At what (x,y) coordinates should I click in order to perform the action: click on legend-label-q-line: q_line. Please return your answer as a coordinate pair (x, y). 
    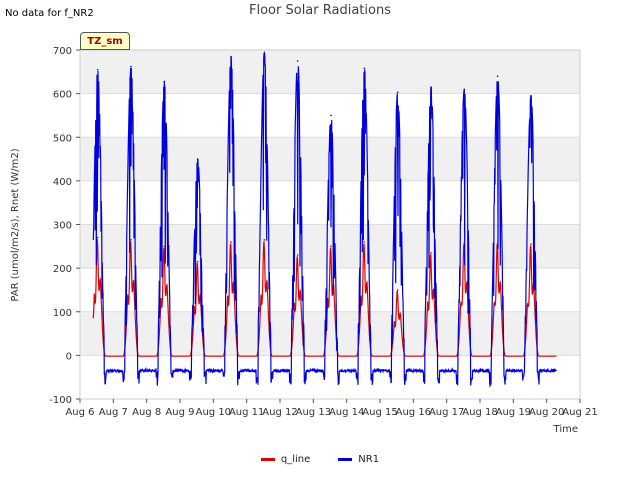
    Looking at the image, I should click on (295, 459).